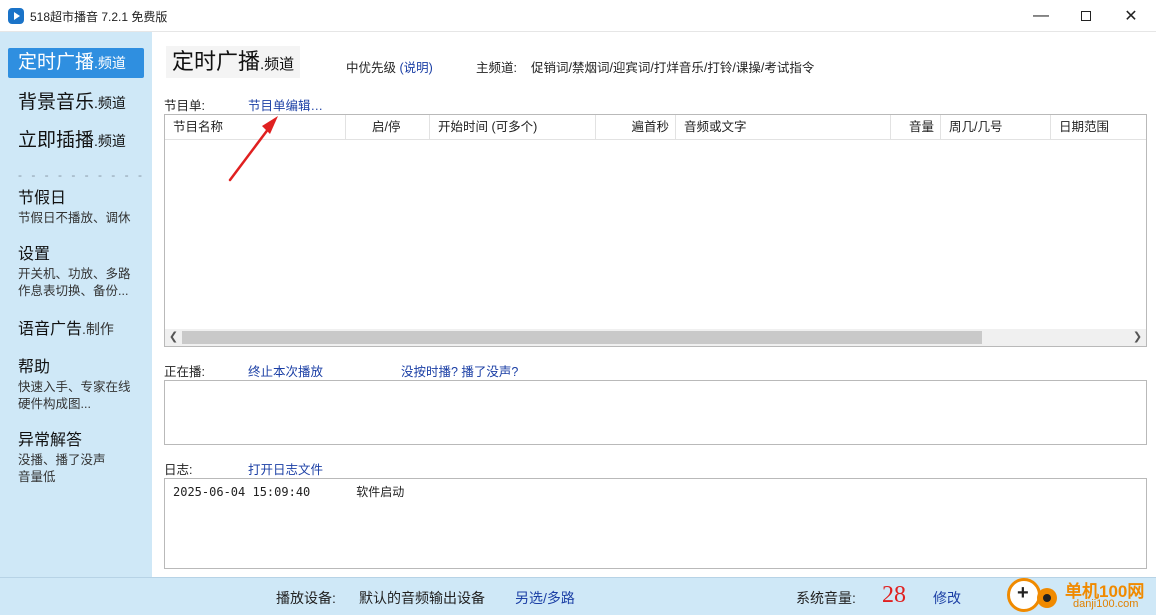 This screenshot has width=1156, height=615. What do you see at coordinates (655, 523) in the screenshot?
I see `log-box: 2025-06-04 15:09:40 软件启动` at bounding box center [655, 523].